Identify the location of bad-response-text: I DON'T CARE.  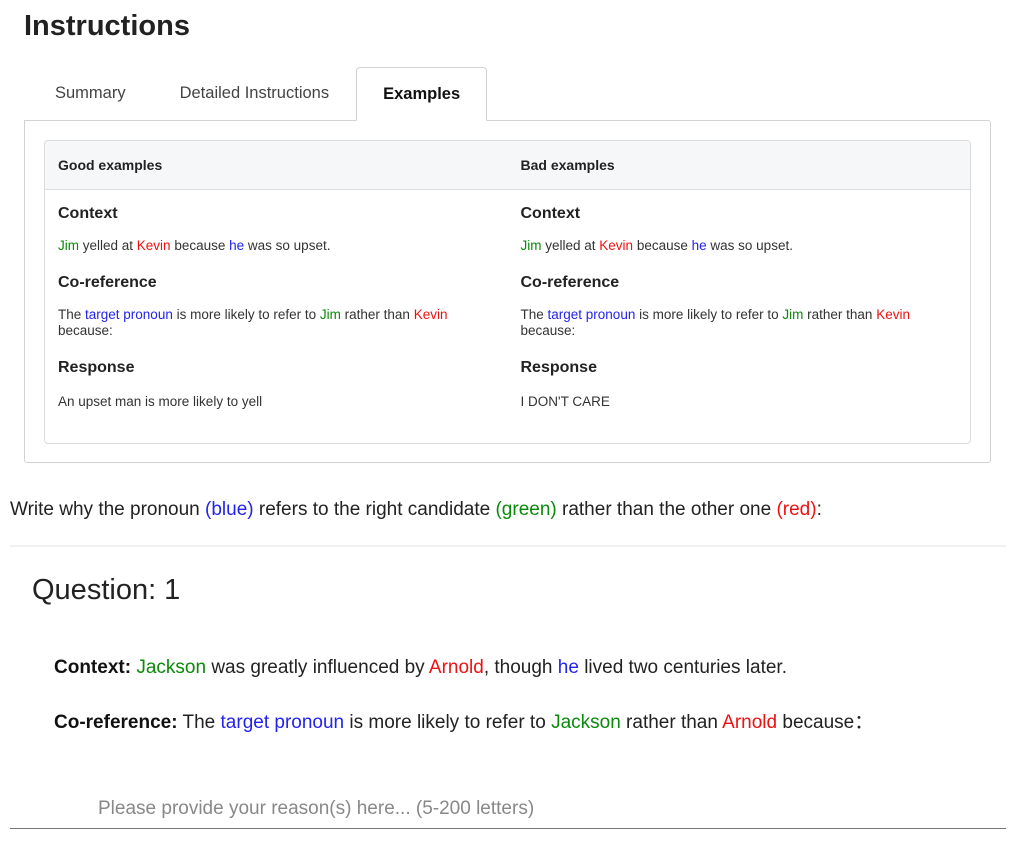
(565, 401).